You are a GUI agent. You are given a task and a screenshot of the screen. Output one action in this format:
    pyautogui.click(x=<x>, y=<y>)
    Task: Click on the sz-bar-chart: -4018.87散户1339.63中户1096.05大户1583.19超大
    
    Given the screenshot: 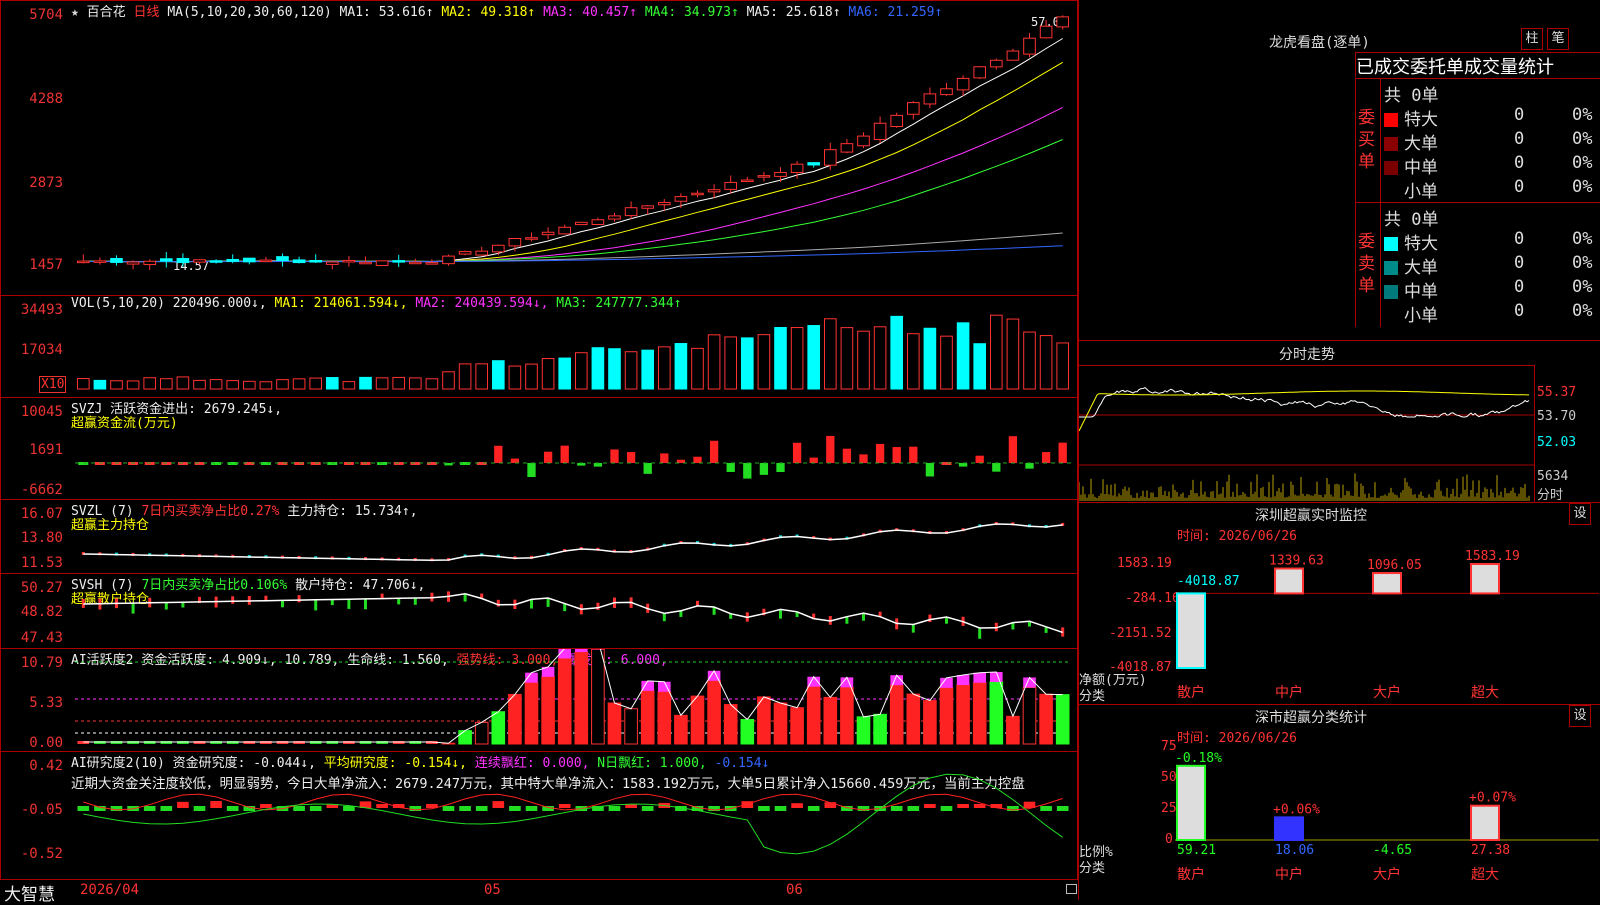 What is the action you would take?
    pyautogui.click(x=1339, y=604)
    